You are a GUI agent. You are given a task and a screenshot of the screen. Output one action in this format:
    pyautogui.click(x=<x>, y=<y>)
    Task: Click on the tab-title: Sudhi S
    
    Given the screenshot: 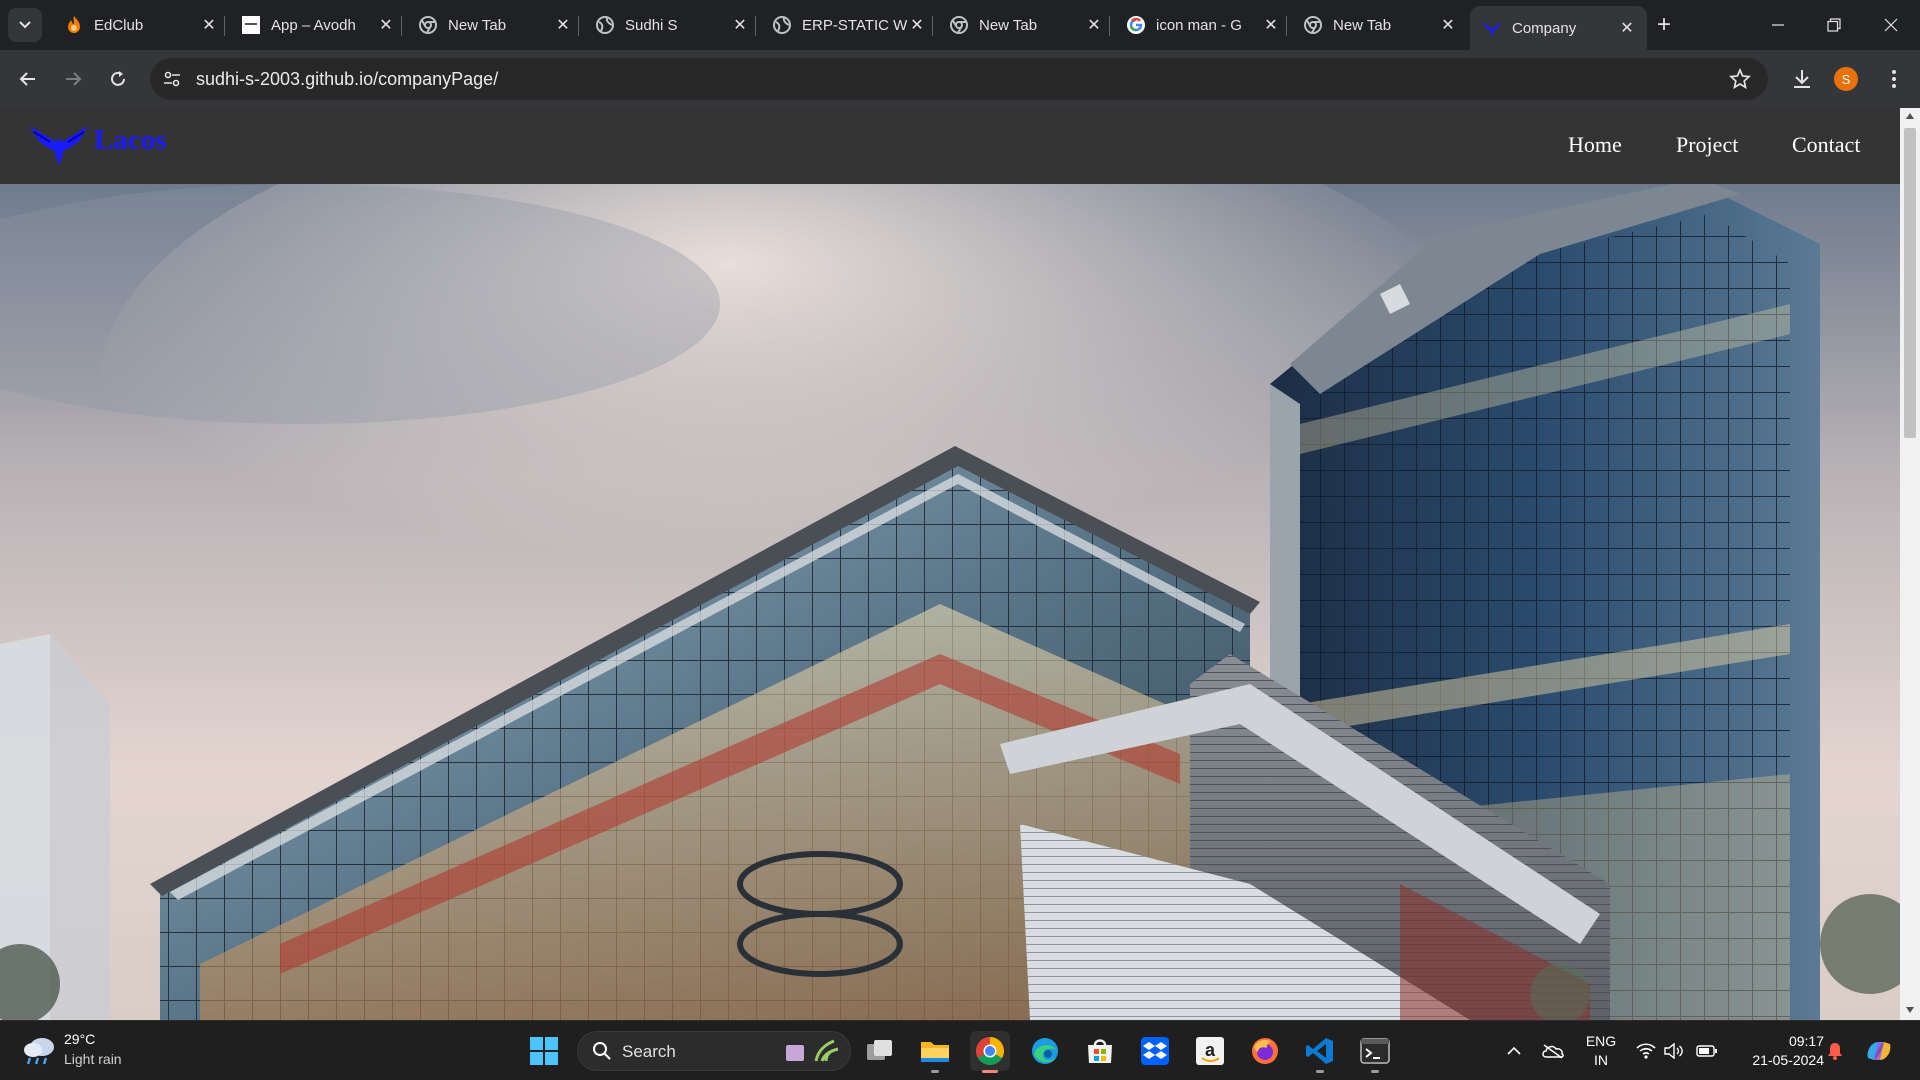 What is the action you would take?
    pyautogui.click(x=651, y=25)
    